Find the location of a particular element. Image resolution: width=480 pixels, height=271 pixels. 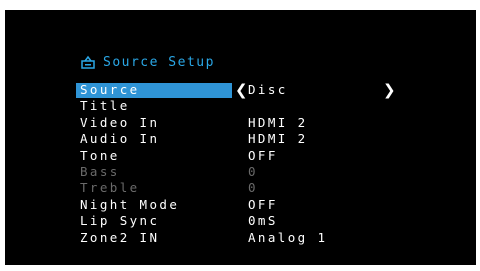

menu-item-treble: Treble 0 is located at coordinates (241, 188).